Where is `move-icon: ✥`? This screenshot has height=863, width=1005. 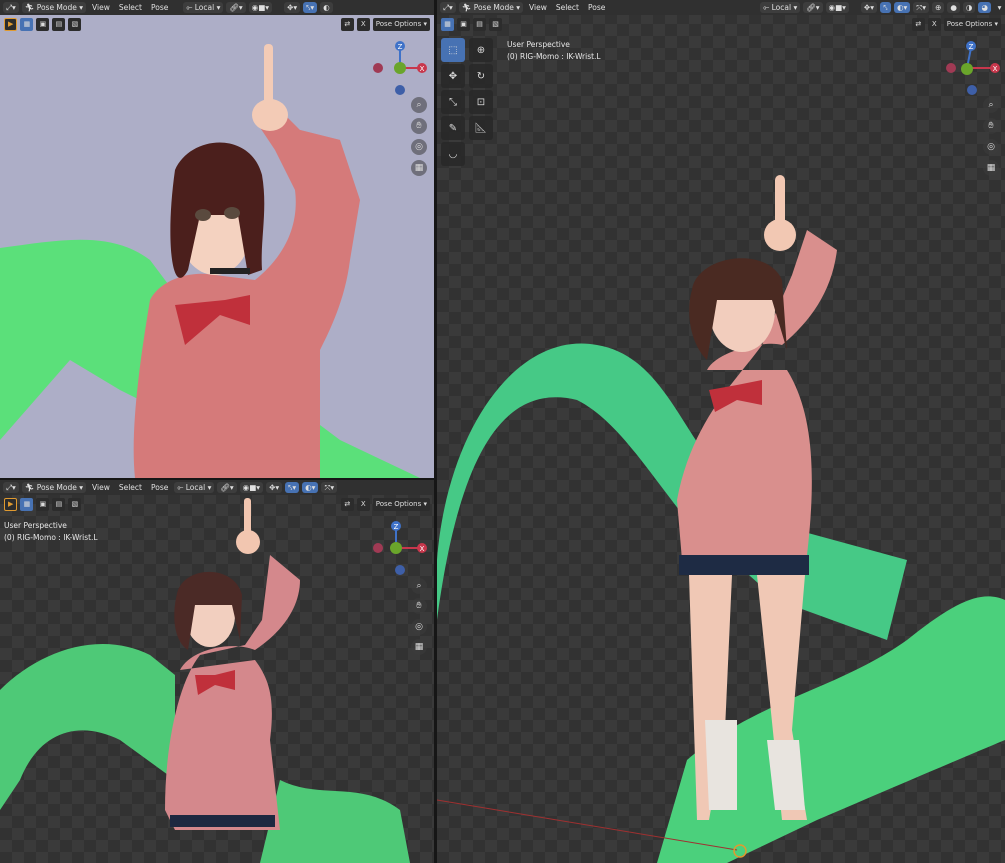
move-icon: ✥ is located at coordinates (453, 76).